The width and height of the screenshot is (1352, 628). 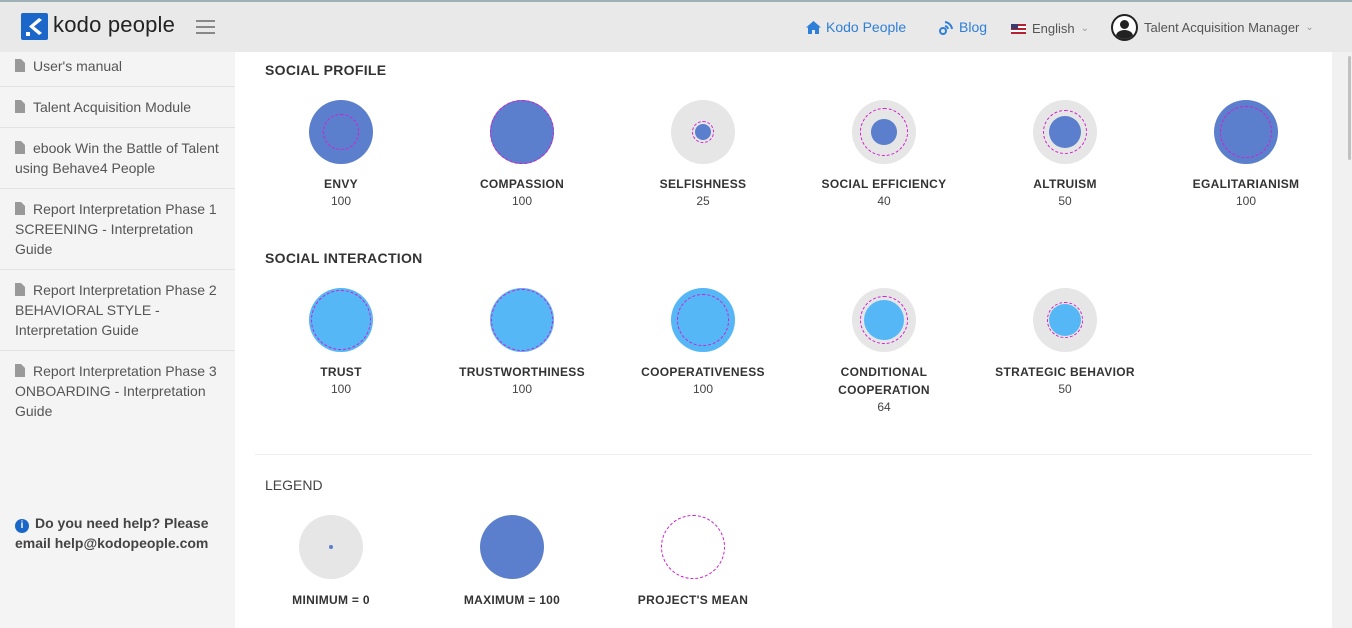 I want to click on metric-value: 64, so click(x=884, y=407).